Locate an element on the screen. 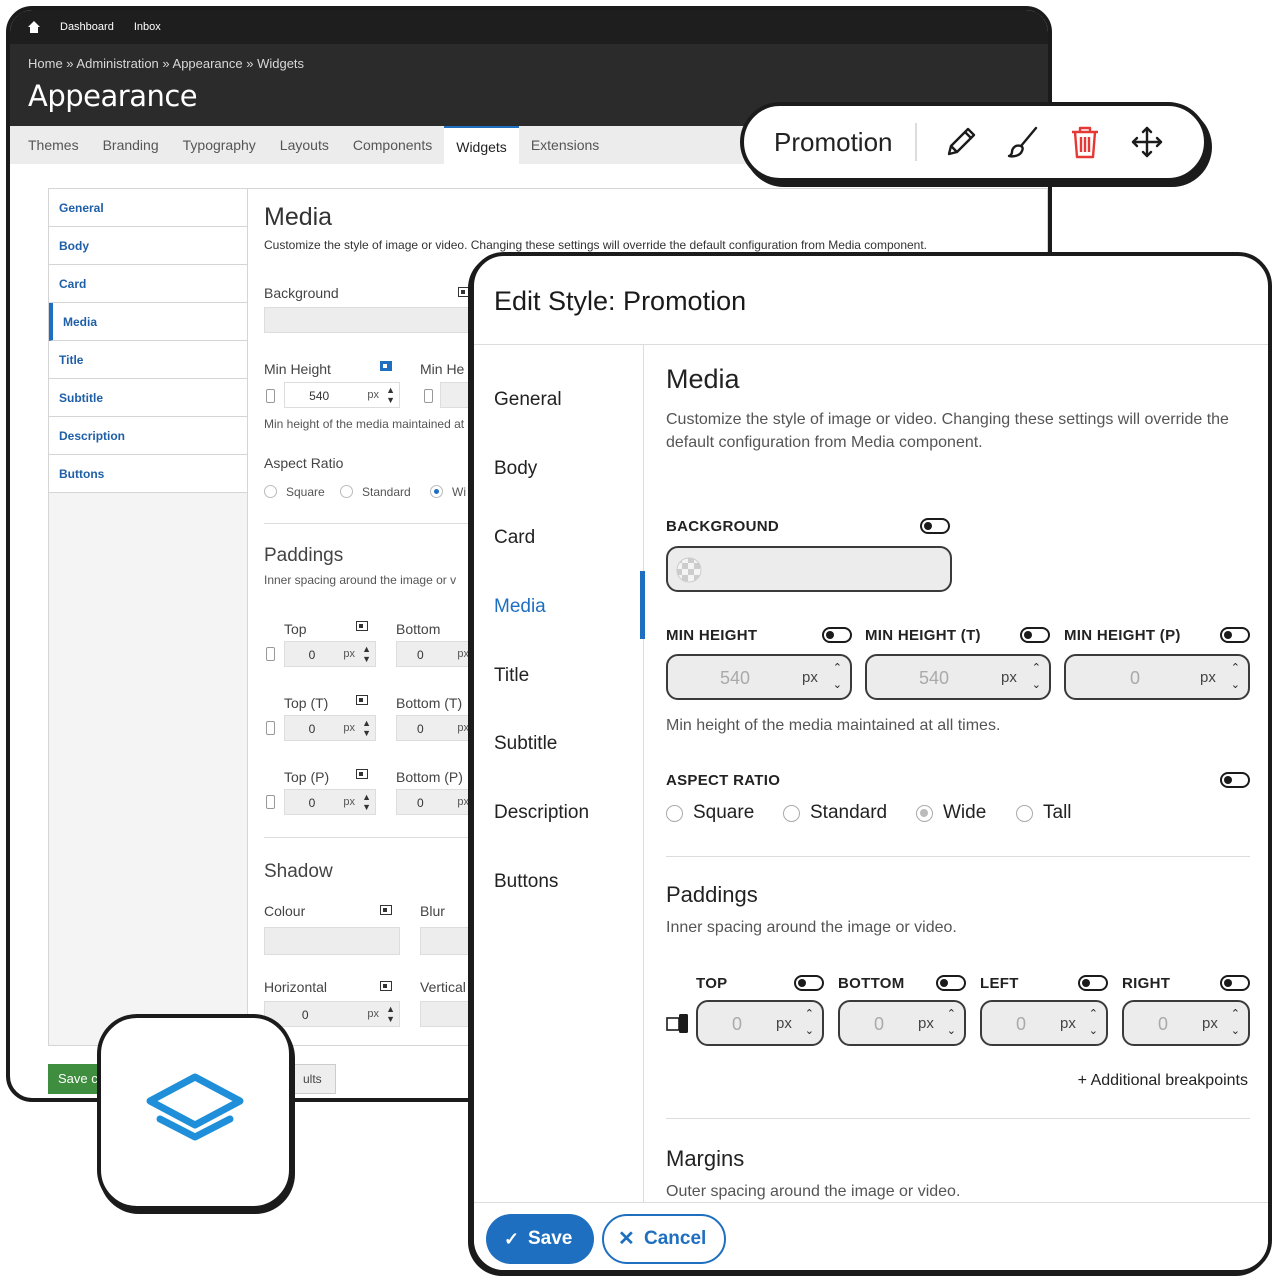 The image size is (1280, 1280). pad-top-input: 0 px ▲ ▼ is located at coordinates (330, 654).